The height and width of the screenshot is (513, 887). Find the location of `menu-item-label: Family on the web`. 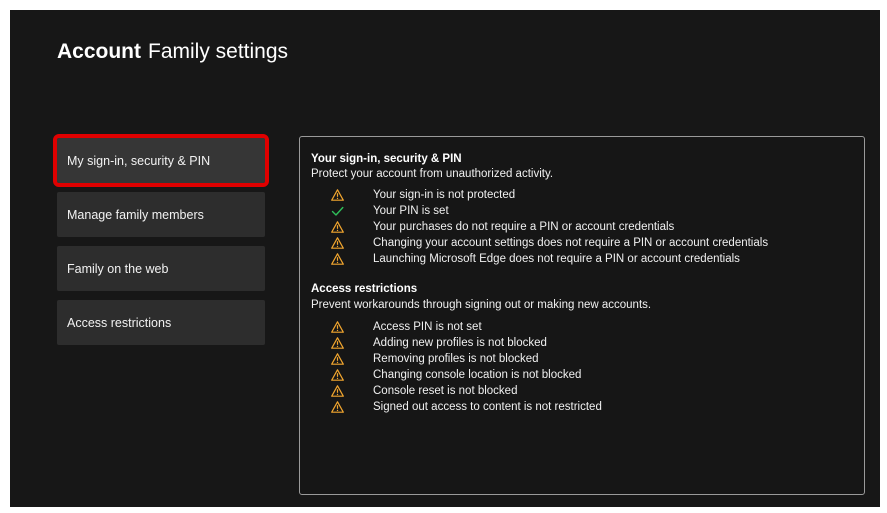

menu-item-label: Family on the web is located at coordinates (118, 268).